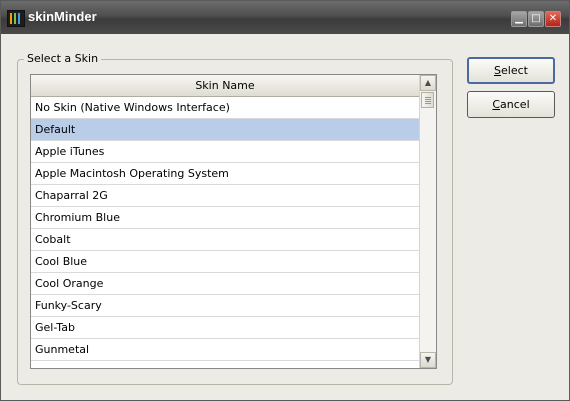  I want to click on scroll-down-button: ▼, so click(428, 360).